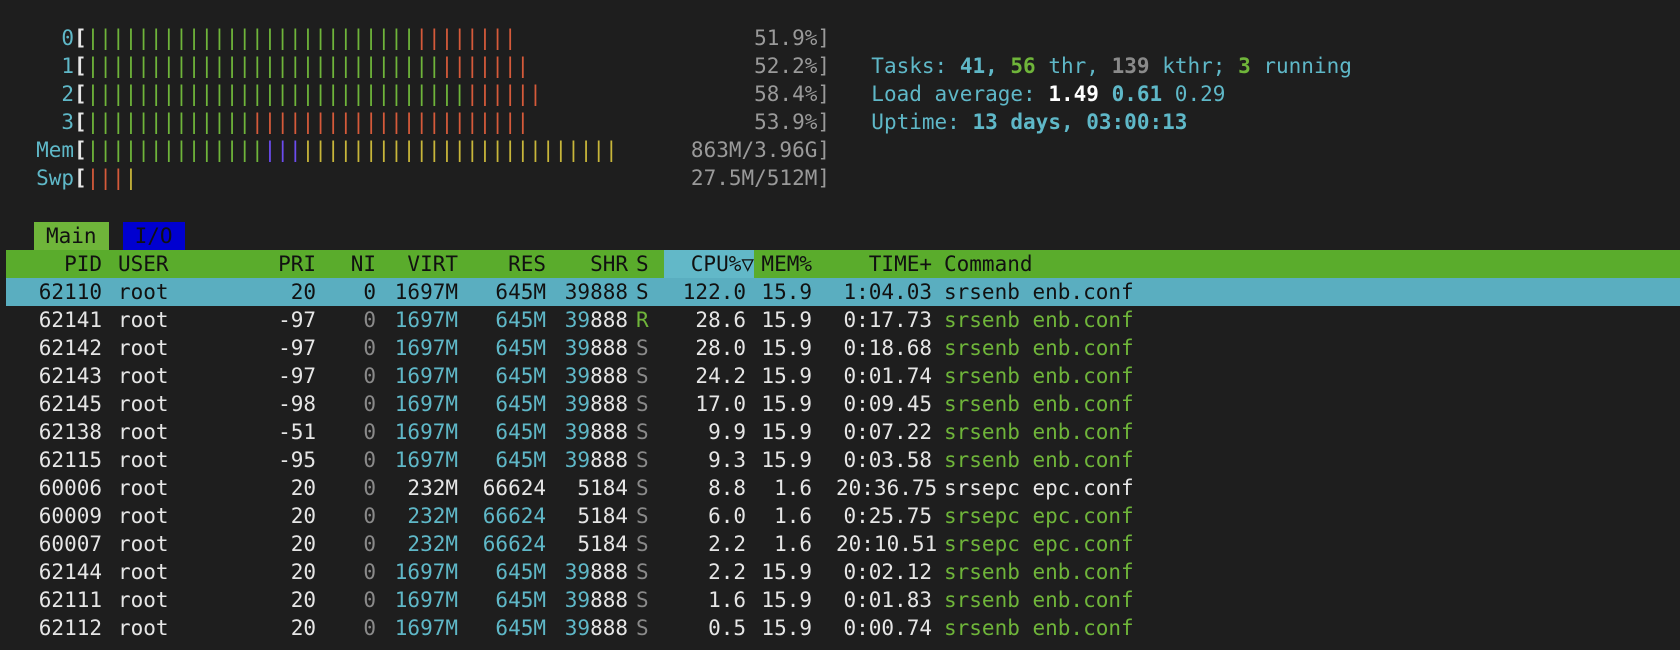 This screenshot has width=1680, height=650. I want to click on col-pri: PRI, so click(286, 264).